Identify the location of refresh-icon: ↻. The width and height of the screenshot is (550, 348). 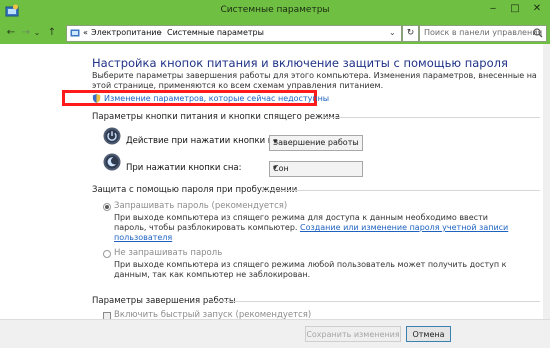
(410, 33).